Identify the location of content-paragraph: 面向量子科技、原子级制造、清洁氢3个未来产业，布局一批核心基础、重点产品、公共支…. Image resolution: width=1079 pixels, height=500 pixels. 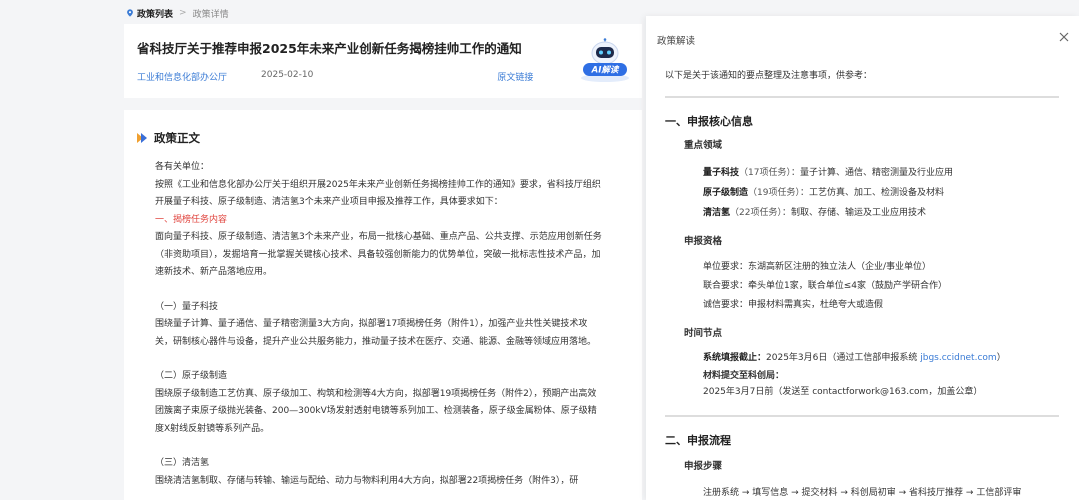
(378, 254).